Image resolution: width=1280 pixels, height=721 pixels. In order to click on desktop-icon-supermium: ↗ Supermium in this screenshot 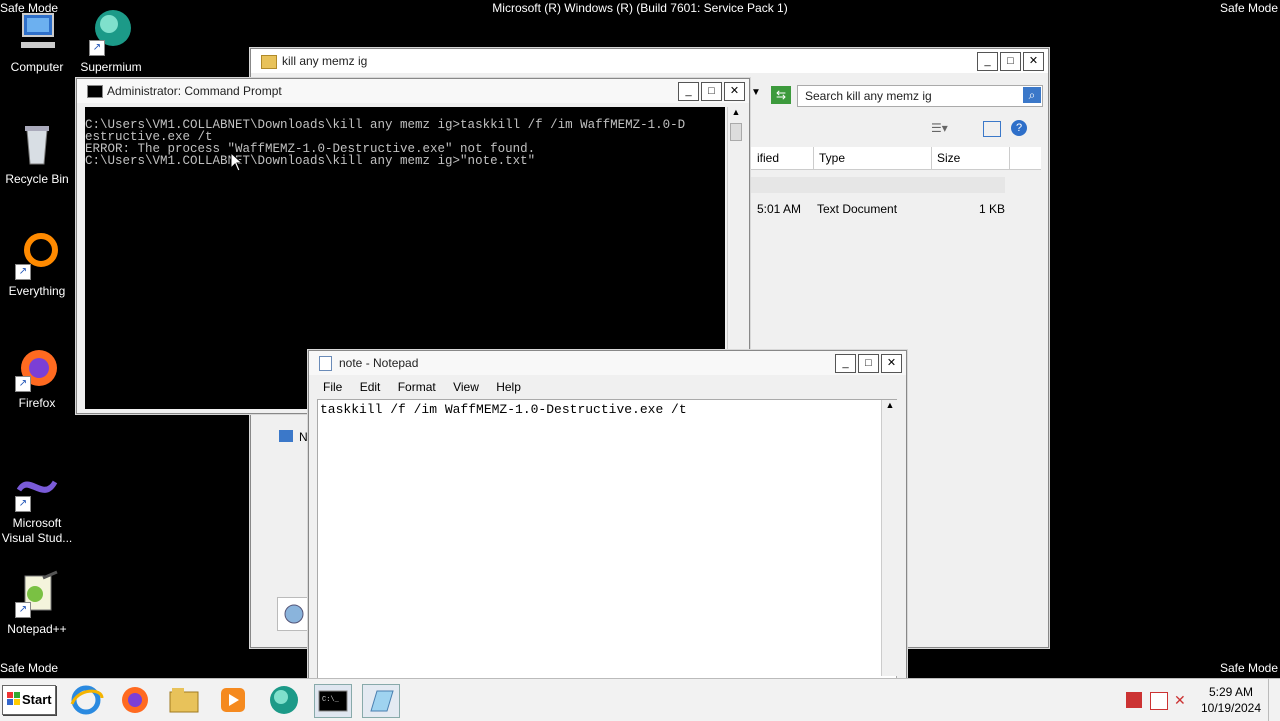, I will do `click(111, 41)`.